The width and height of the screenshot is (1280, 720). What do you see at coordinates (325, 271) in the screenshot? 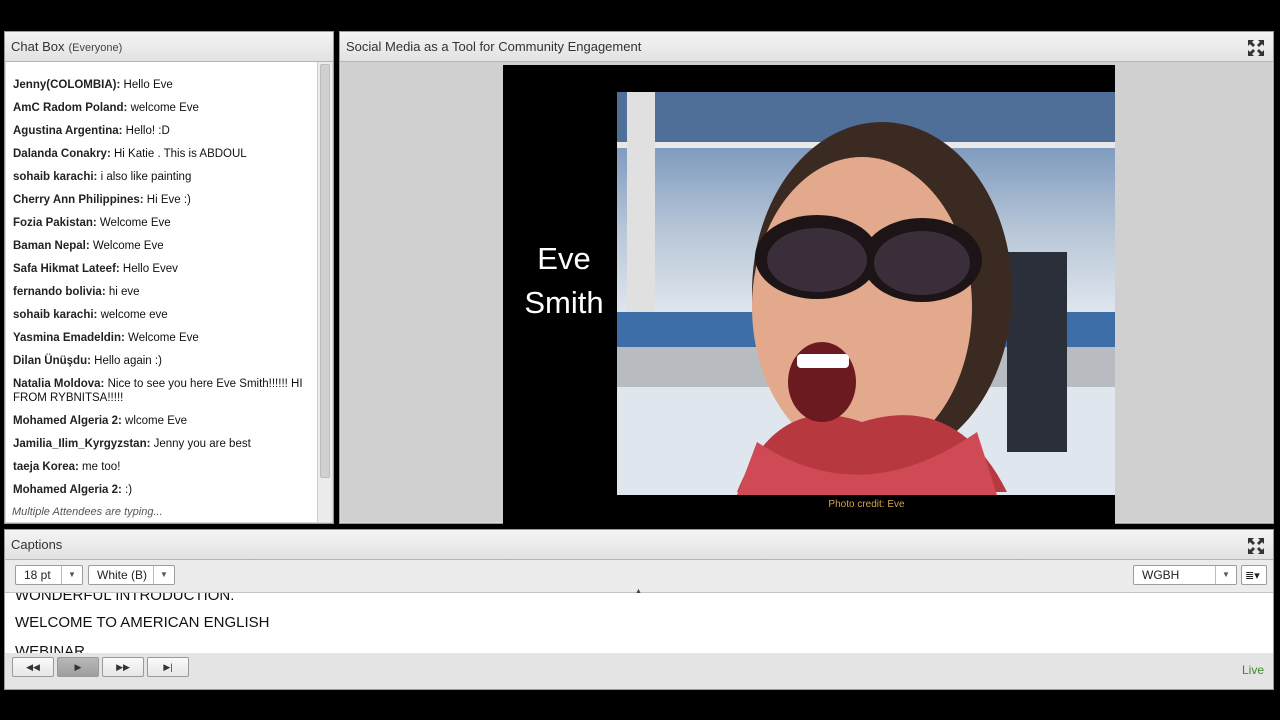
I see `scrollbar-thumb` at bounding box center [325, 271].